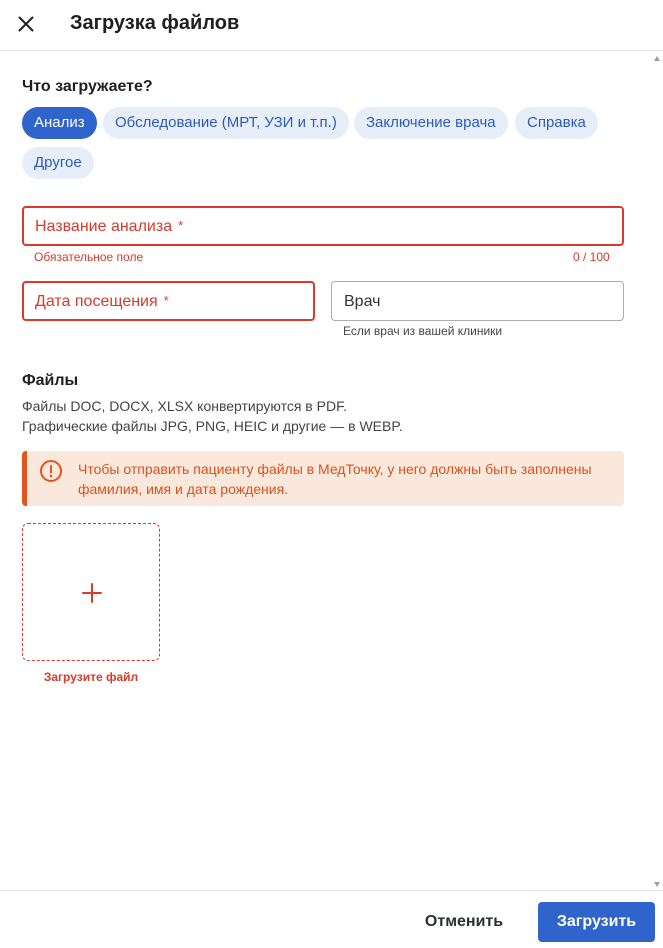  I want to click on analysis-name-counter: 0 / 100, so click(591, 257).